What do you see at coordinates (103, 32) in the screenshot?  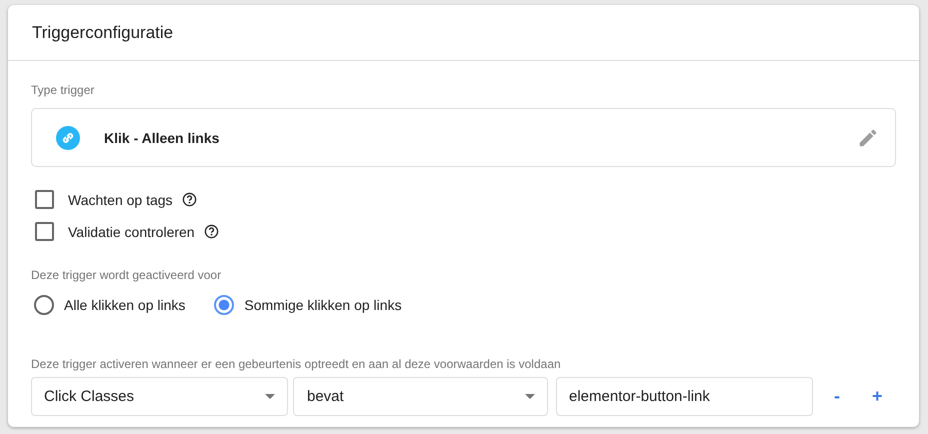 I see `card-title: Triggerconfiguratie` at bounding box center [103, 32].